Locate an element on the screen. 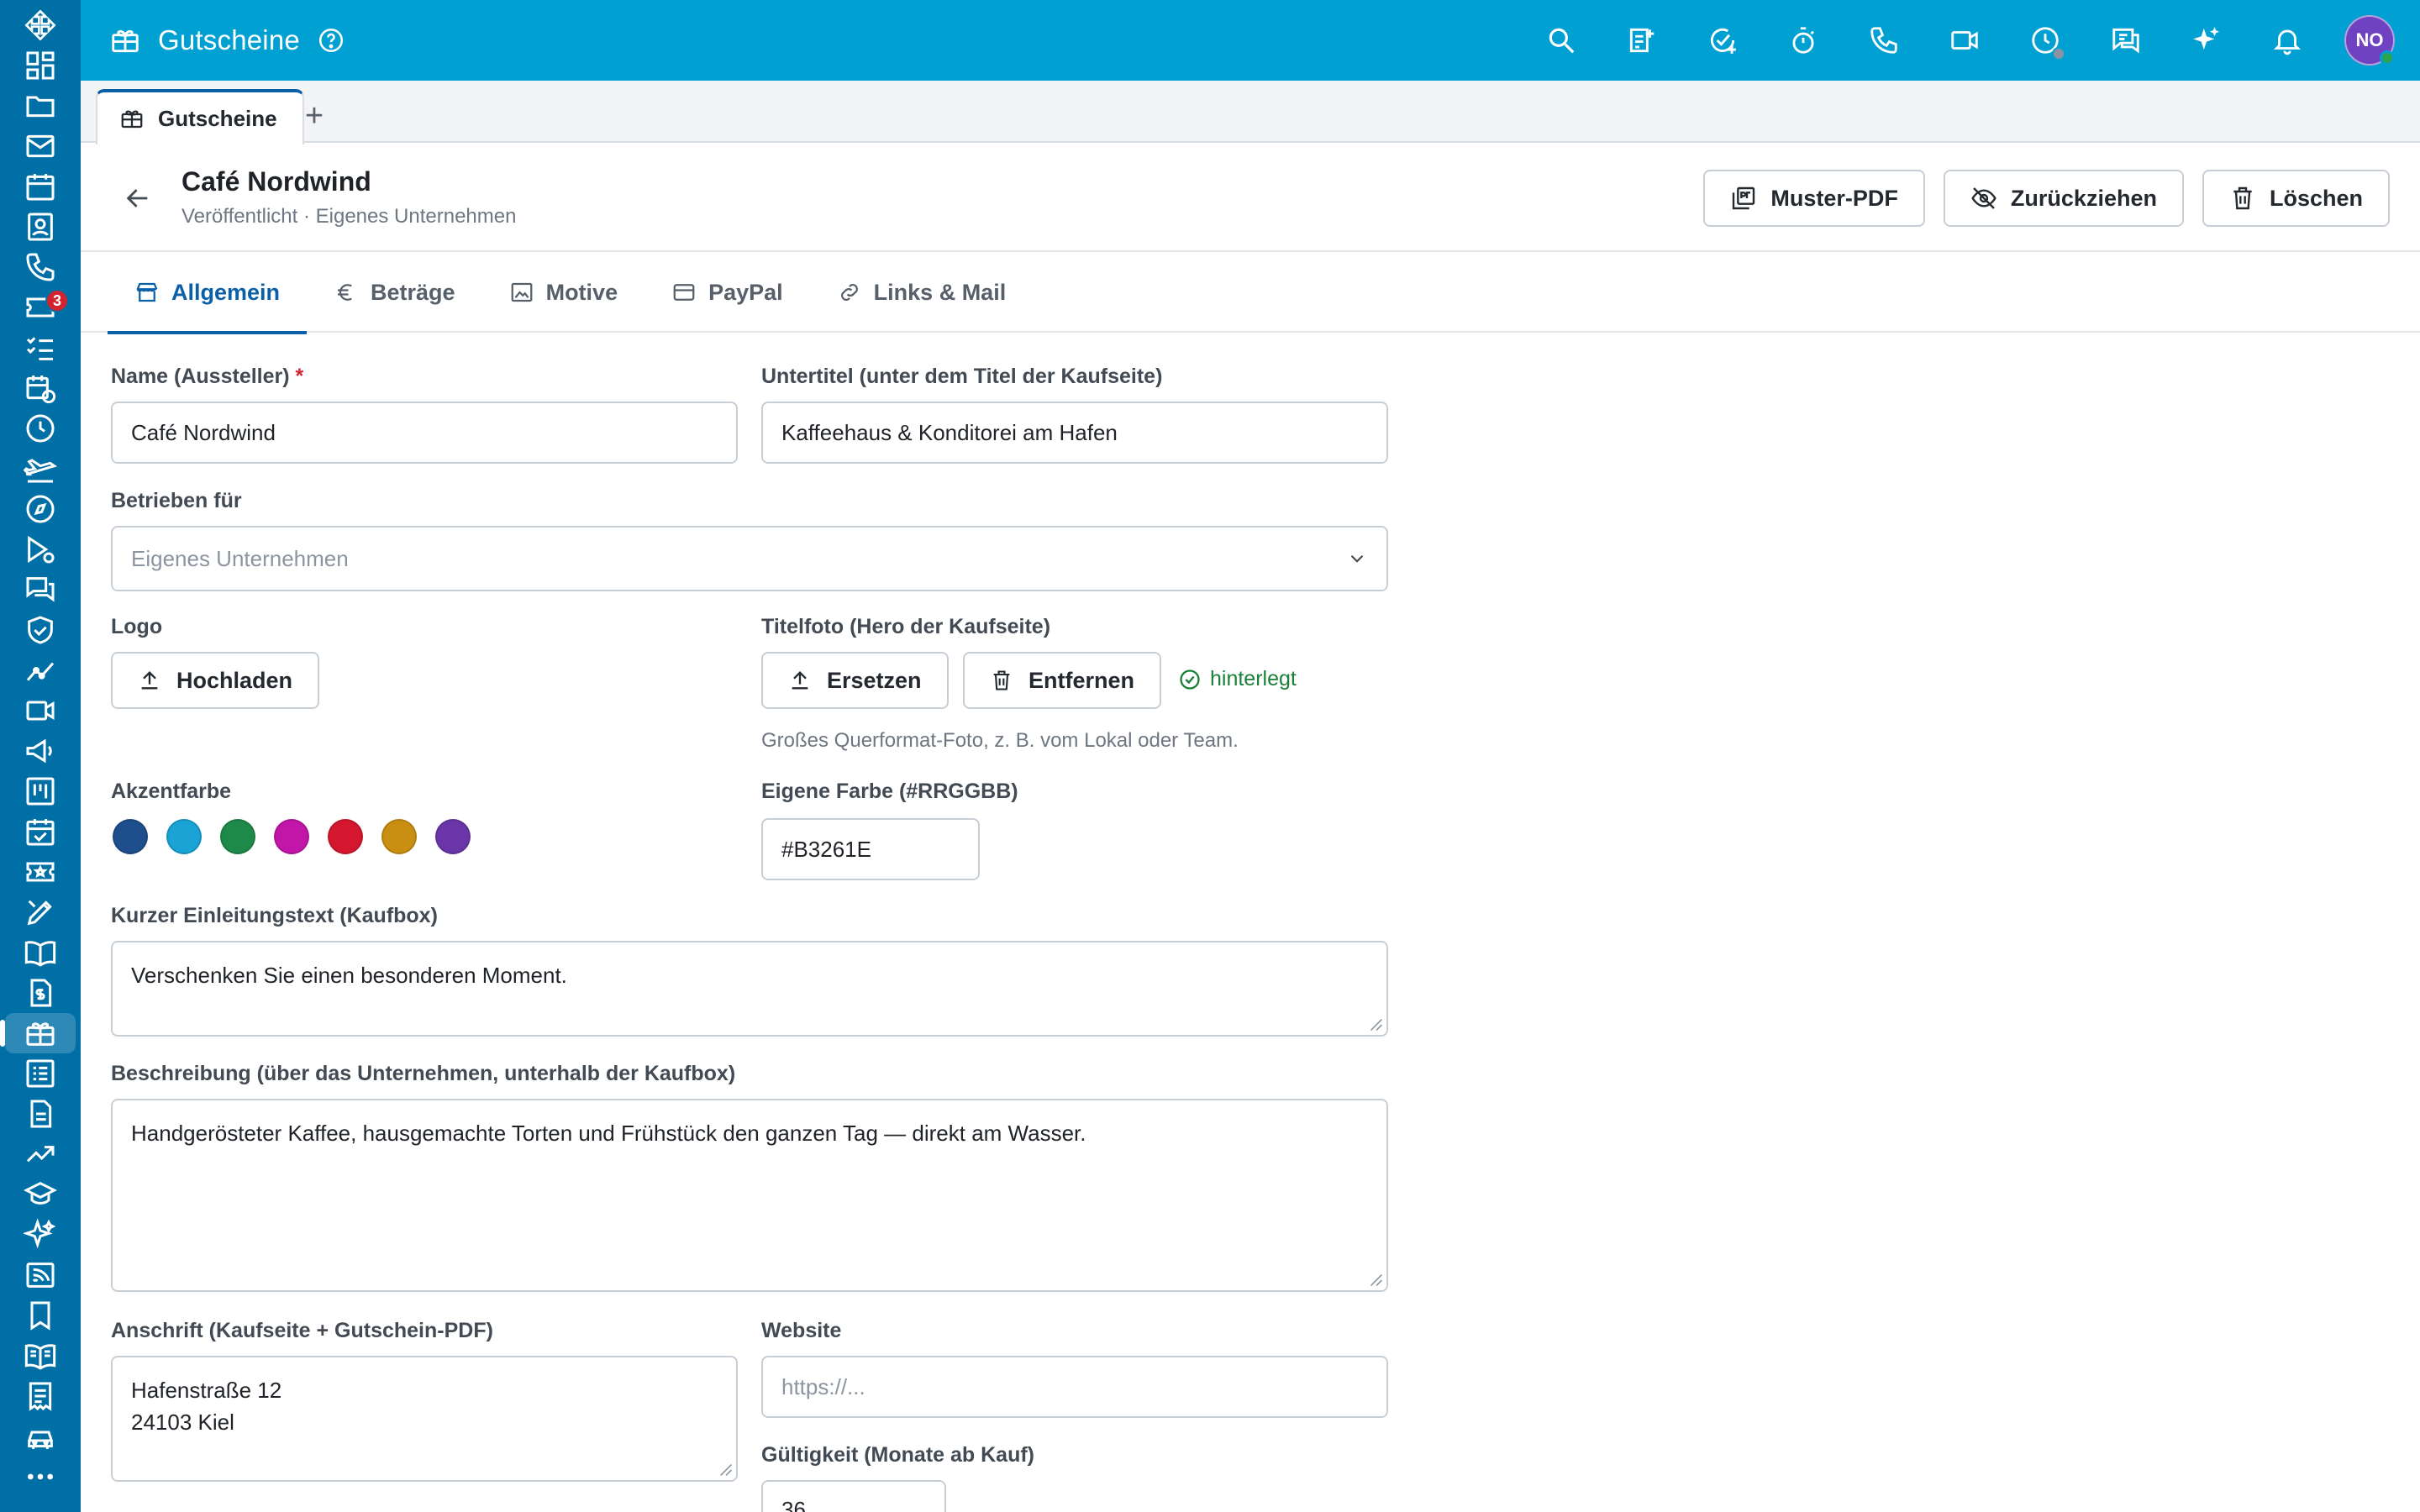 This screenshot has width=2420, height=1512. gift-card-icon is located at coordinates (38, 1033).